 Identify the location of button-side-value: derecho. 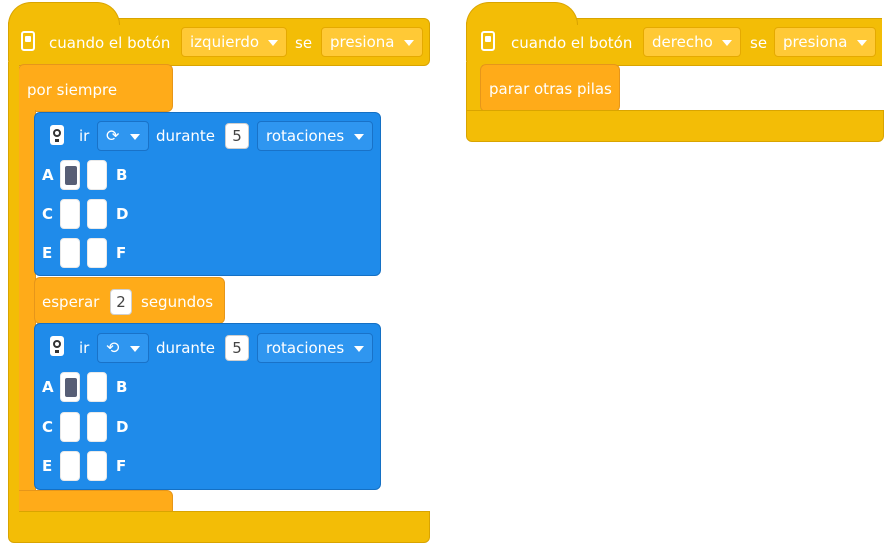
(682, 42).